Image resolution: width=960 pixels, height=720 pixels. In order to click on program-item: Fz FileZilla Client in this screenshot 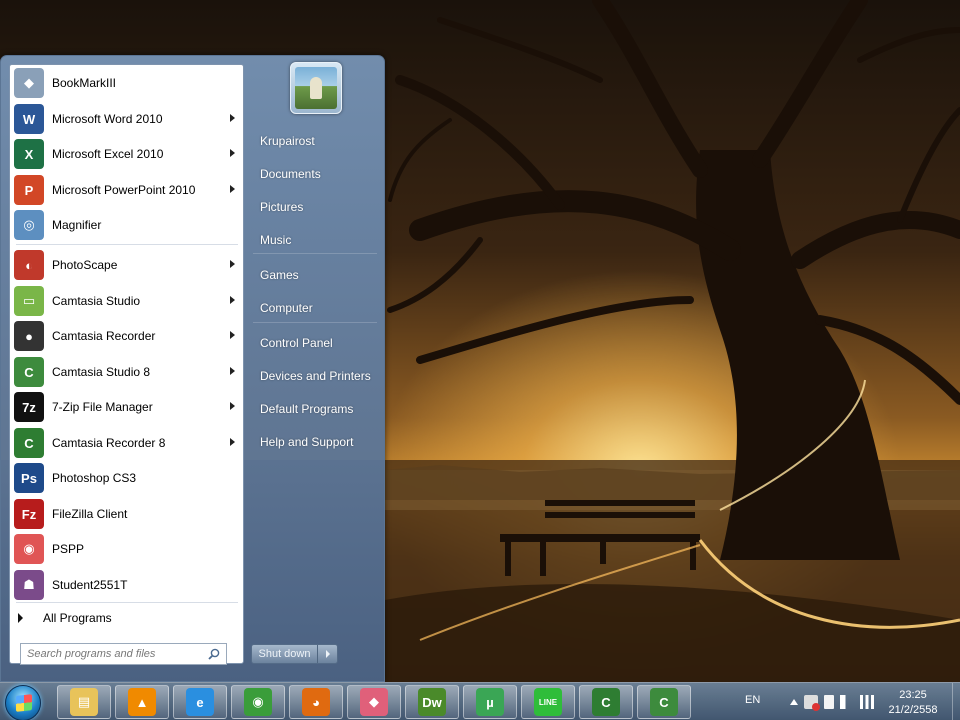, I will do `click(126, 514)`.